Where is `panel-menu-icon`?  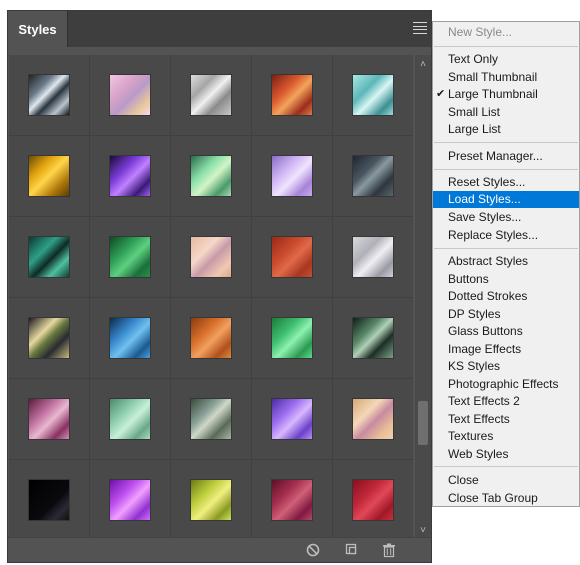 panel-menu-icon is located at coordinates (420, 28).